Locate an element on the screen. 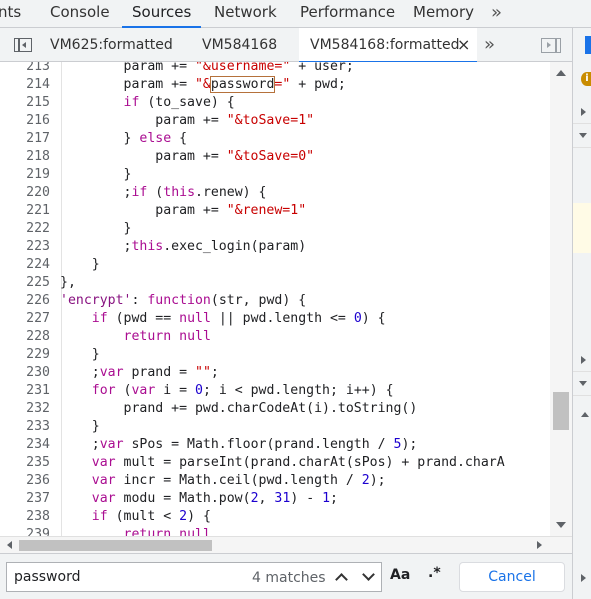 The image size is (591, 599). line-number: 217 is located at coordinates (25, 139).